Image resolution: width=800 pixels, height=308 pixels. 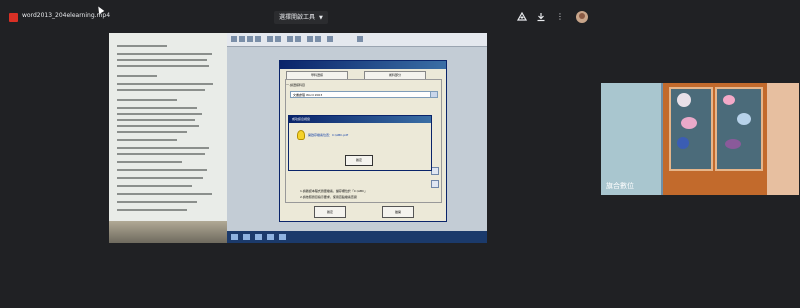 What do you see at coordinates (328, 197) in the screenshot?
I see `hint-line-2: 2.請依照題目指示要求，使用百點檔案查閱` at bounding box center [328, 197].